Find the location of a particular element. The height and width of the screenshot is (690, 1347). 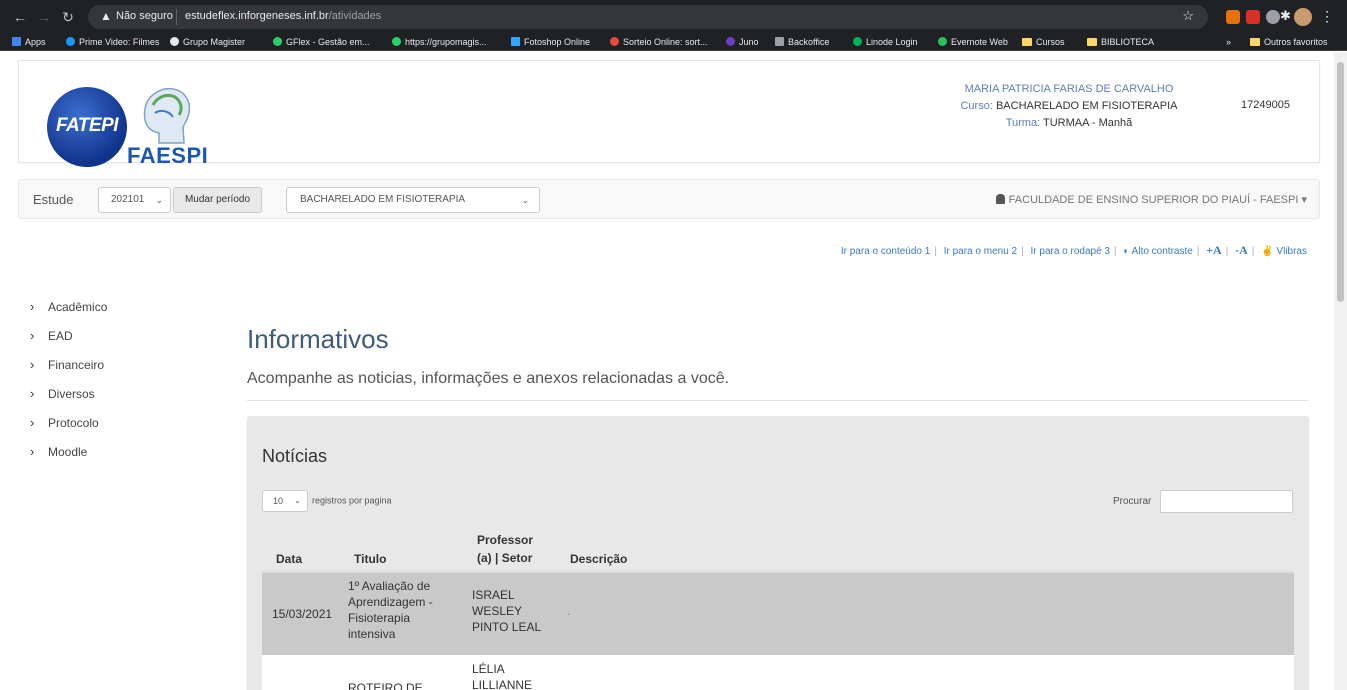

per-page-control: 10 ⌄ registros por pagina is located at coordinates (327, 501).